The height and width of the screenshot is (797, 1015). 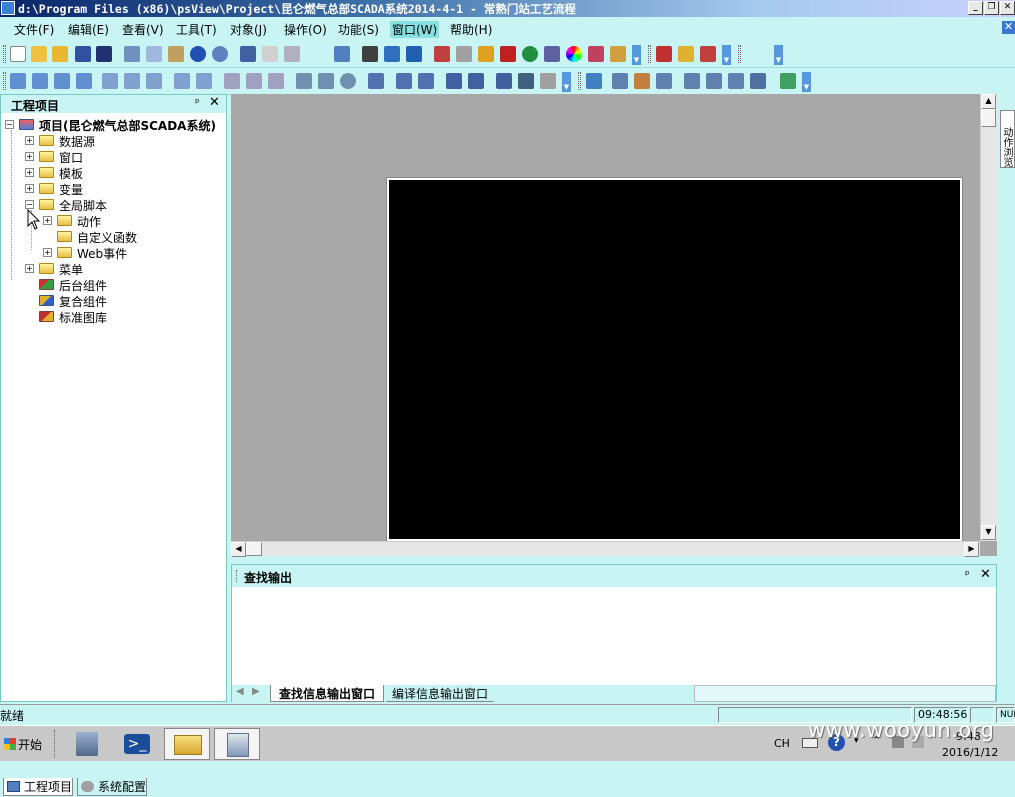 What do you see at coordinates (454, 81) in the screenshot?
I see `bring-front-icon` at bounding box center [454, 81].